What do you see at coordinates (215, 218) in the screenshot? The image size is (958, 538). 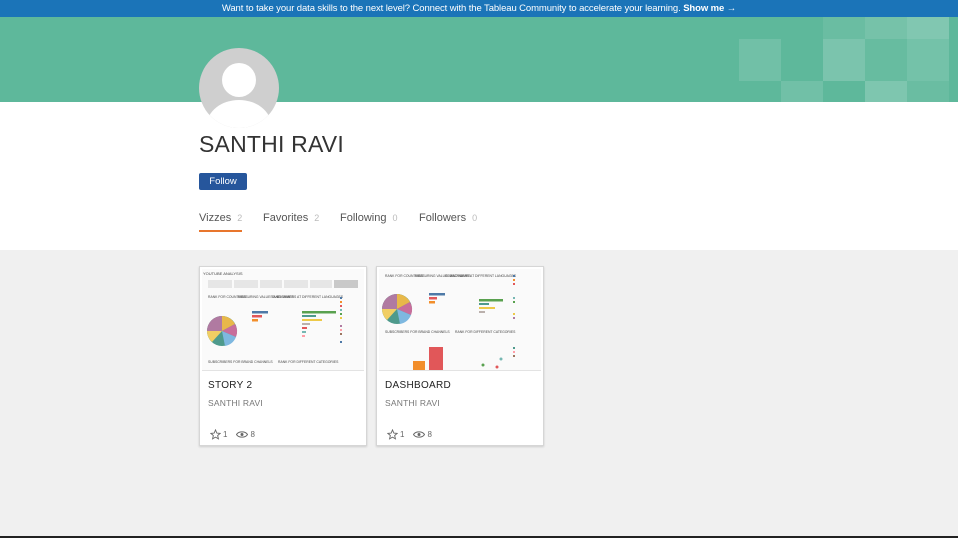 I see `tab-label: Vizzes` at bounding box center [215, 218].